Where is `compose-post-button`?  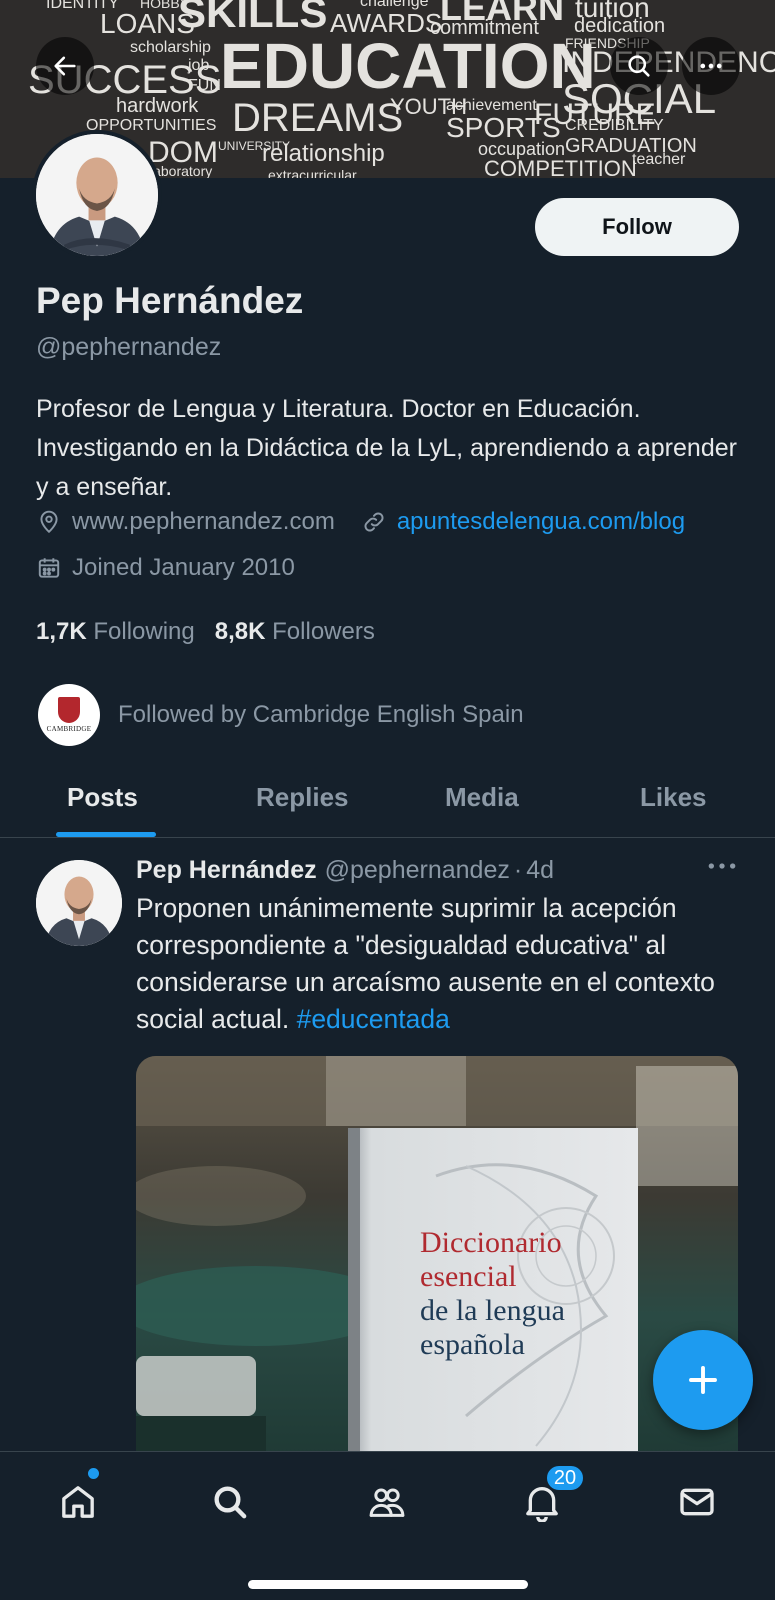
compose-post-button is located at coordinates (703, 1380).